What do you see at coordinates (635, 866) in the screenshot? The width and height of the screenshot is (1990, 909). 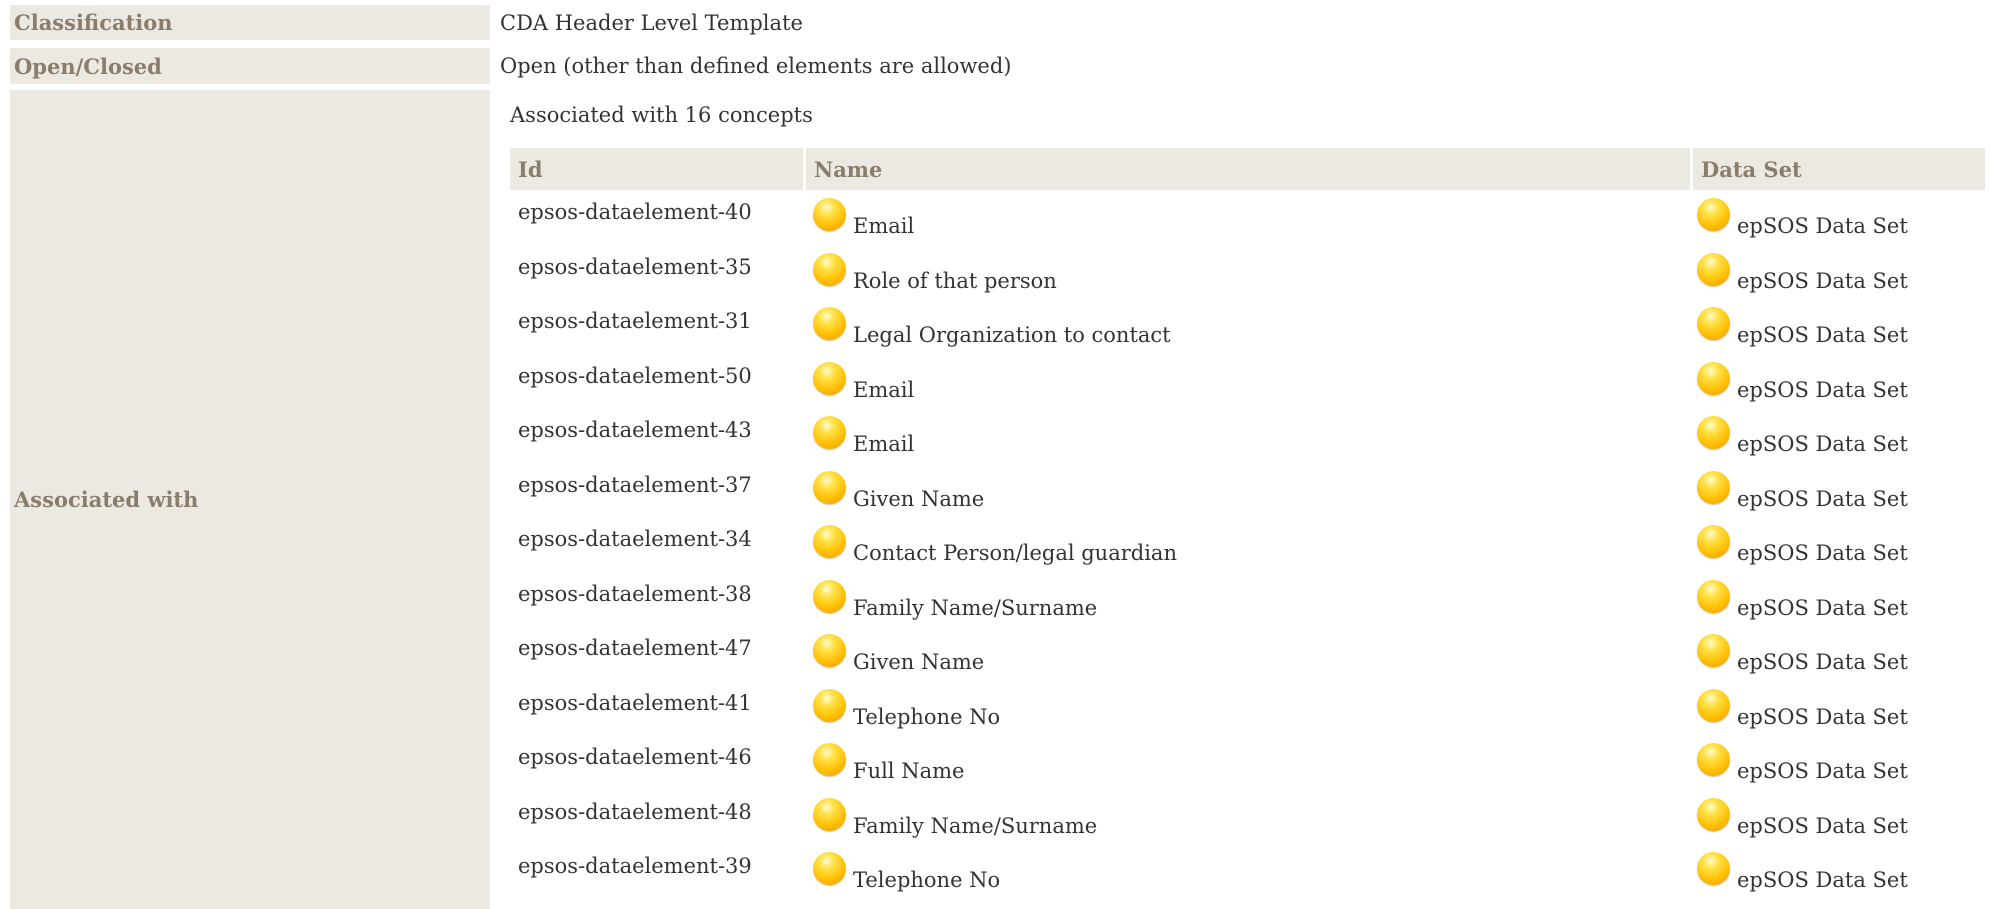 I see `concept-id: epsos-dataelement-39` at bounding box center [635, 866].